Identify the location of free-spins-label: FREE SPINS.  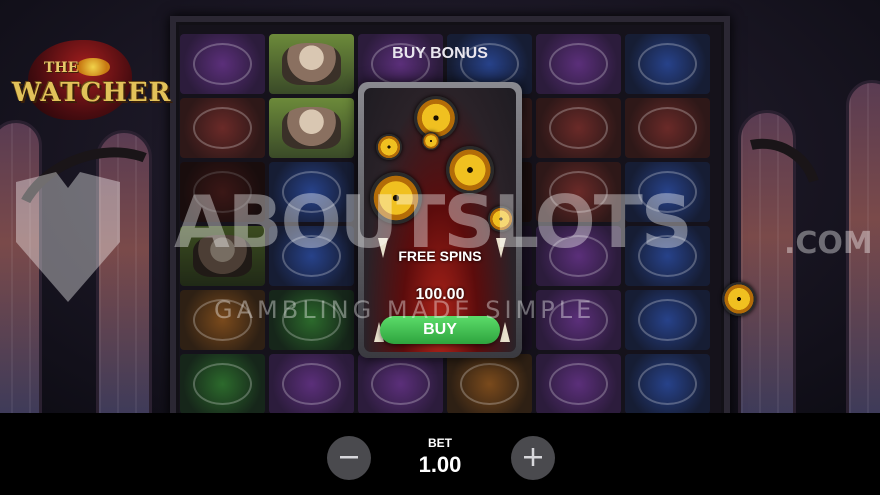
(440, 256).